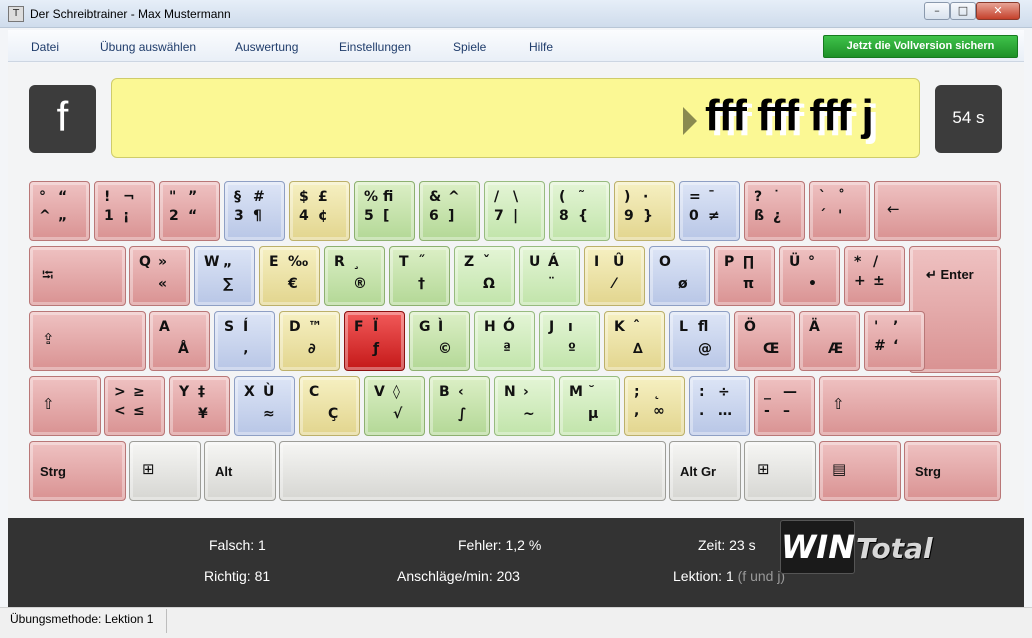 The height and width of the screenshot is (638, 1032). I want to click on key-comma: ; ˛, ∞, so click(654, 406).